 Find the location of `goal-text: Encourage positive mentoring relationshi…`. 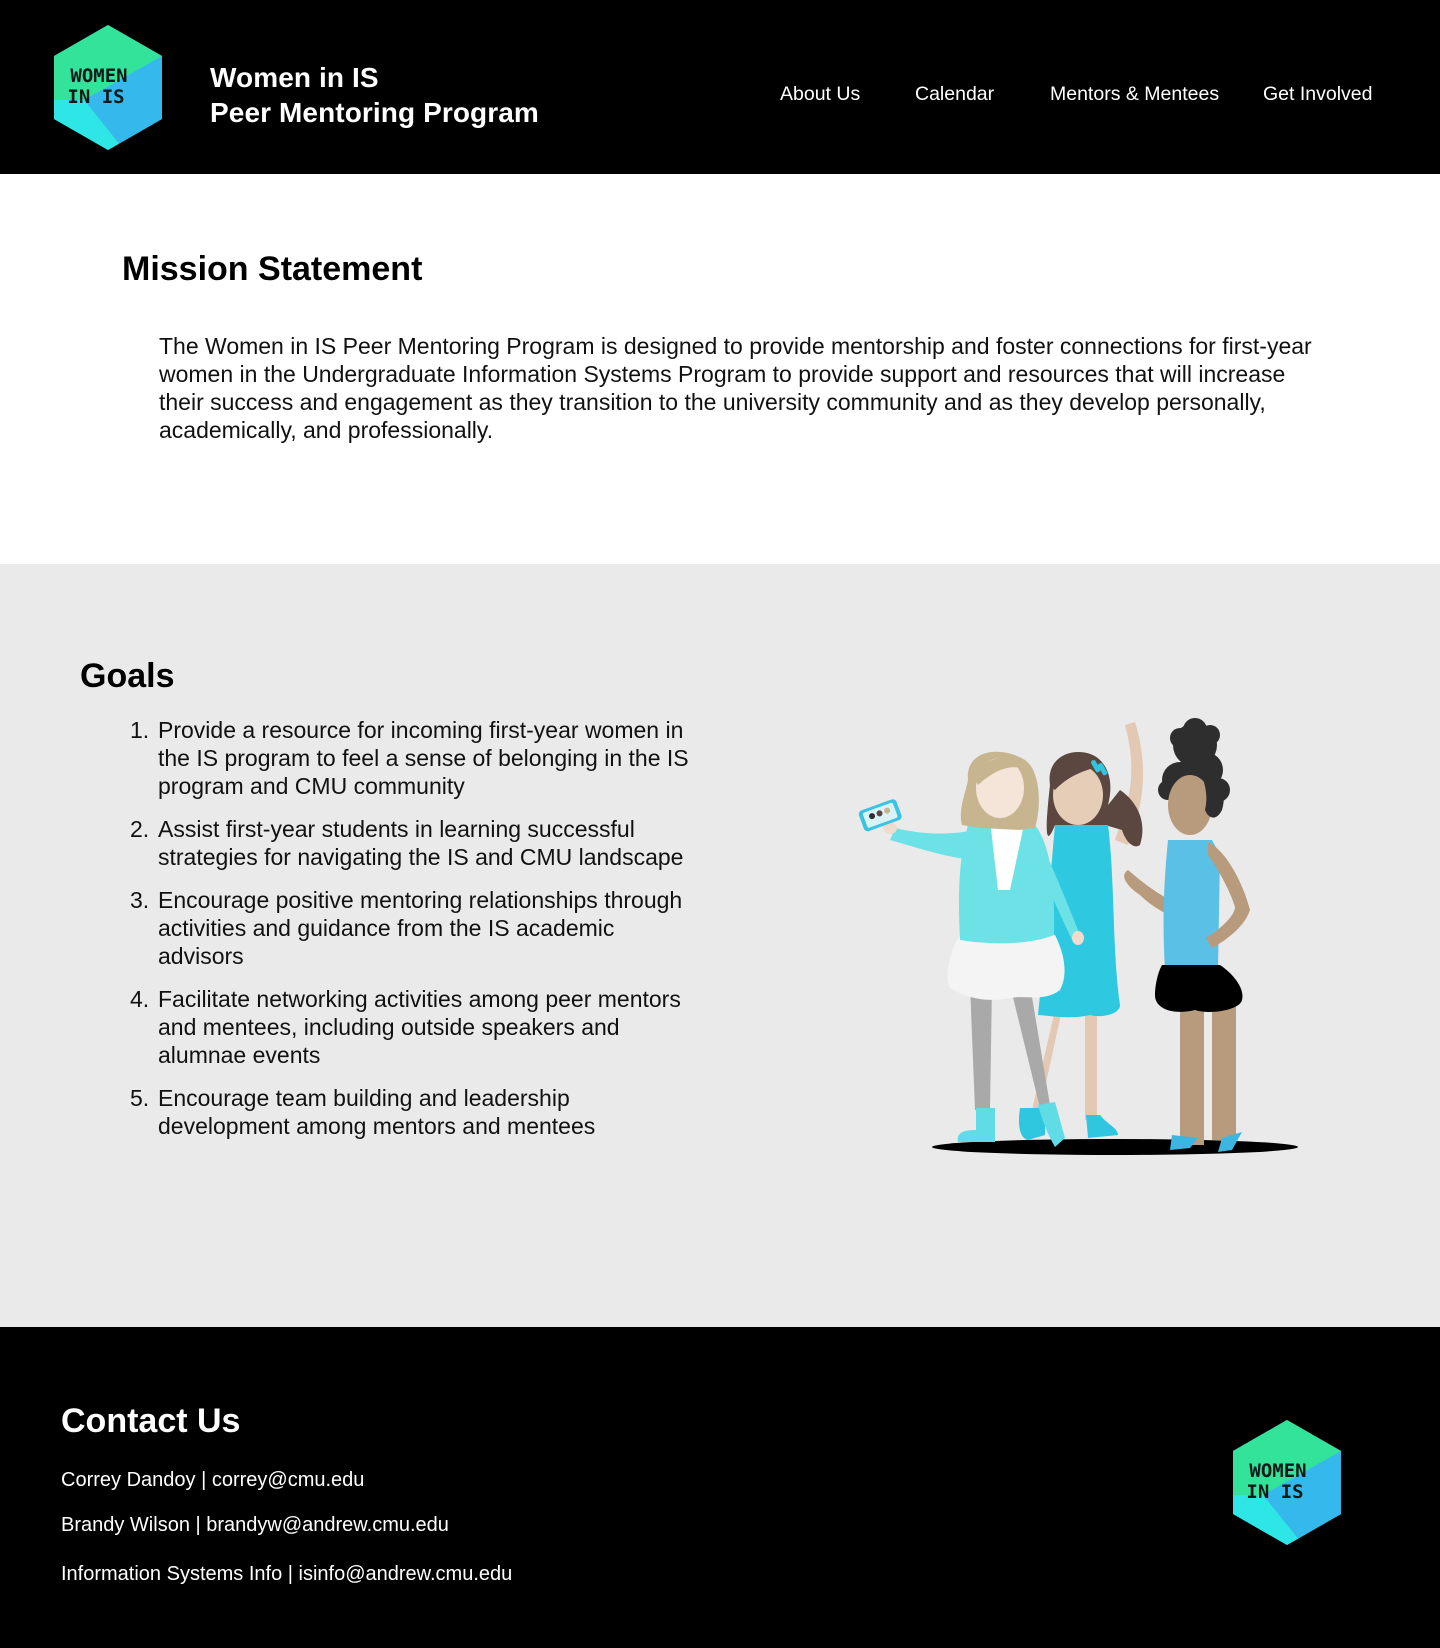

goal-text: Encourage positive mentoring relationshi… is located at coordinates (420, 928).